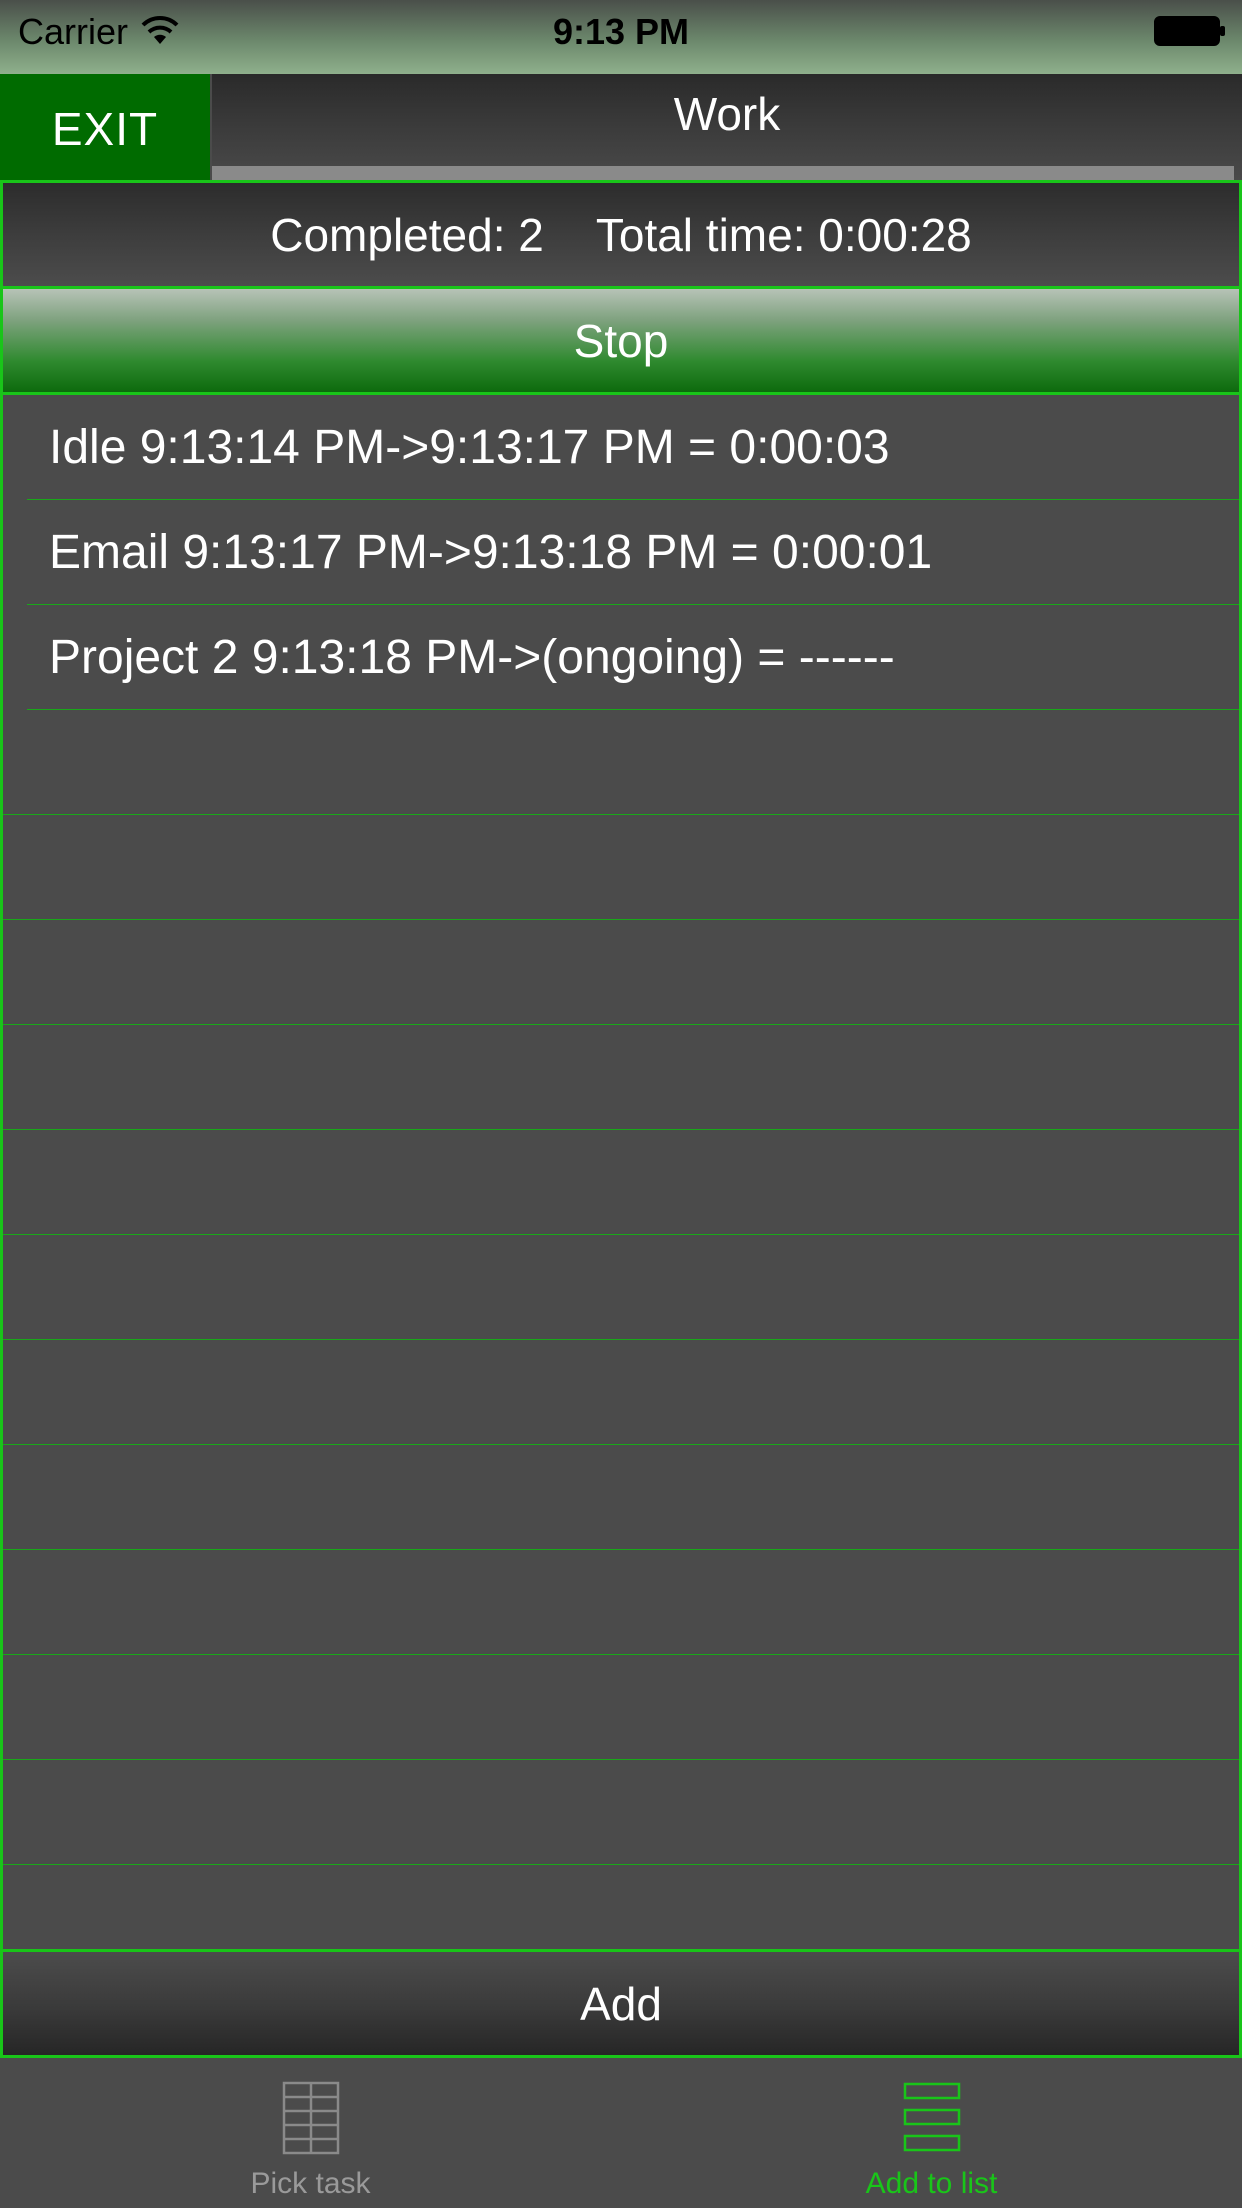  What do you see at coordinates (783, 234) in the screenshot?
I see `total-time: Total time: 0:00:28` at bounding box center [783, 234].